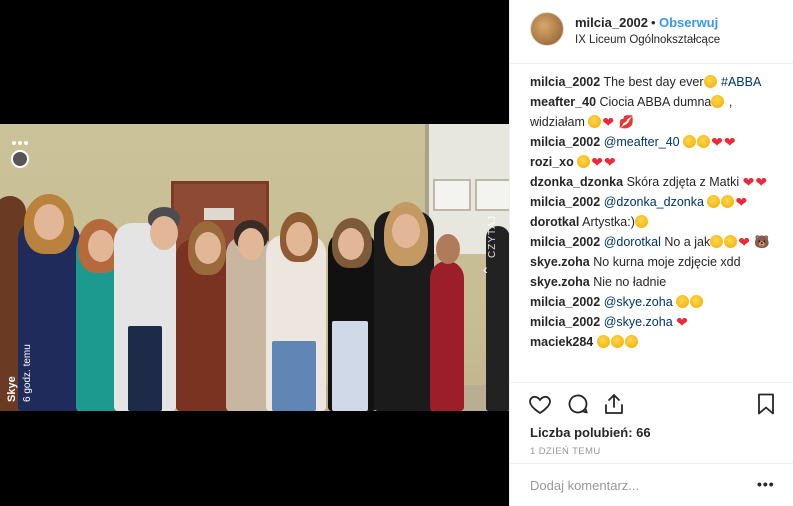  Describe the element at coordinates (718, 101) in the screenshot. I see `tongue-emoji` at that location.